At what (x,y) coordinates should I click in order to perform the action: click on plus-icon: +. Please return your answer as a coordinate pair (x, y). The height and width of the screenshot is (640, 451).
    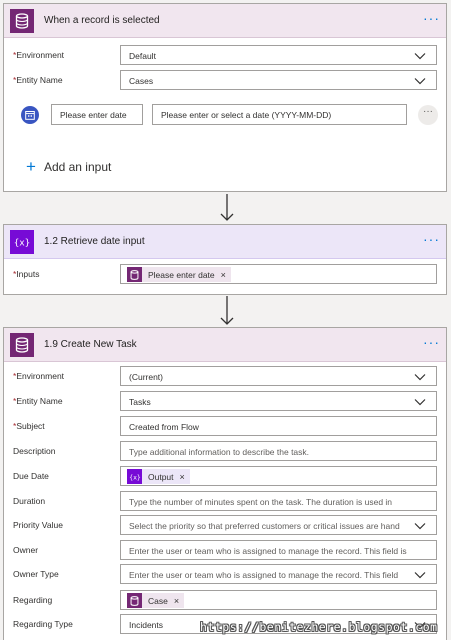
    Looking at the image, I should click on (31, 166).